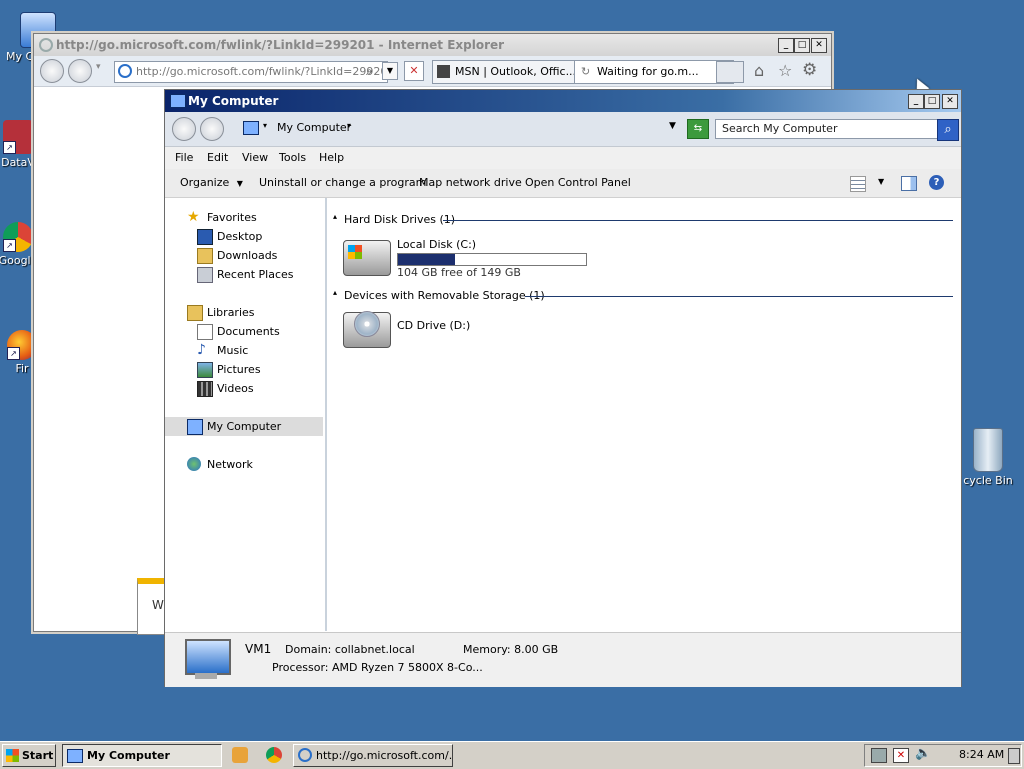 The width and height of the screenshot is (1024, 769). I want to click on organize-button: Organize ▼, so click(211, 183).